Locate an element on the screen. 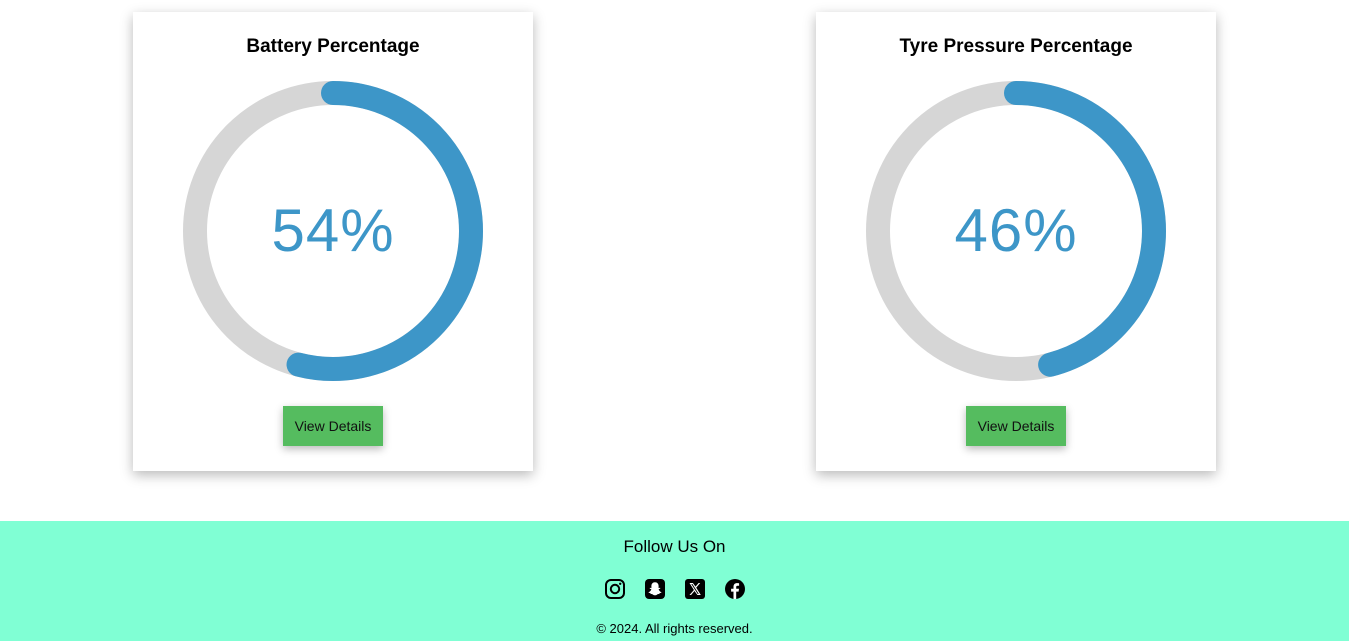  social-links is located at coordinates (675, 589).